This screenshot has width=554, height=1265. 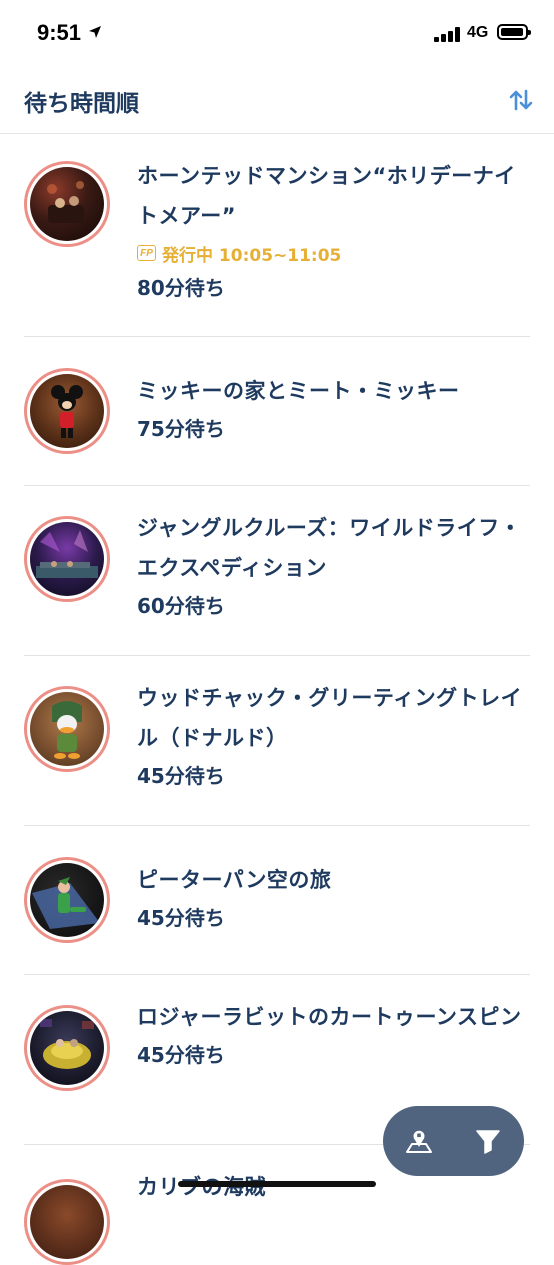 What do you see at coordinates (181, 429) in the screenshot?
I see `wait-time: 75分待ち` at bounding box center [181, 429].